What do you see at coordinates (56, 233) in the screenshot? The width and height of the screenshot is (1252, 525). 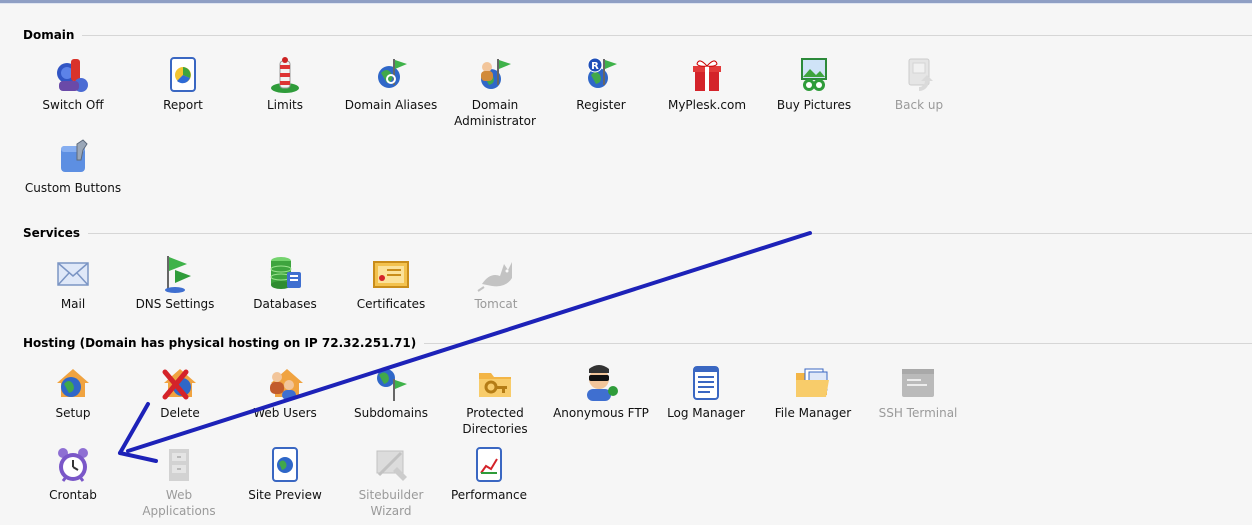 I see `section-title-services: Services` at bounding box center [56, 233].